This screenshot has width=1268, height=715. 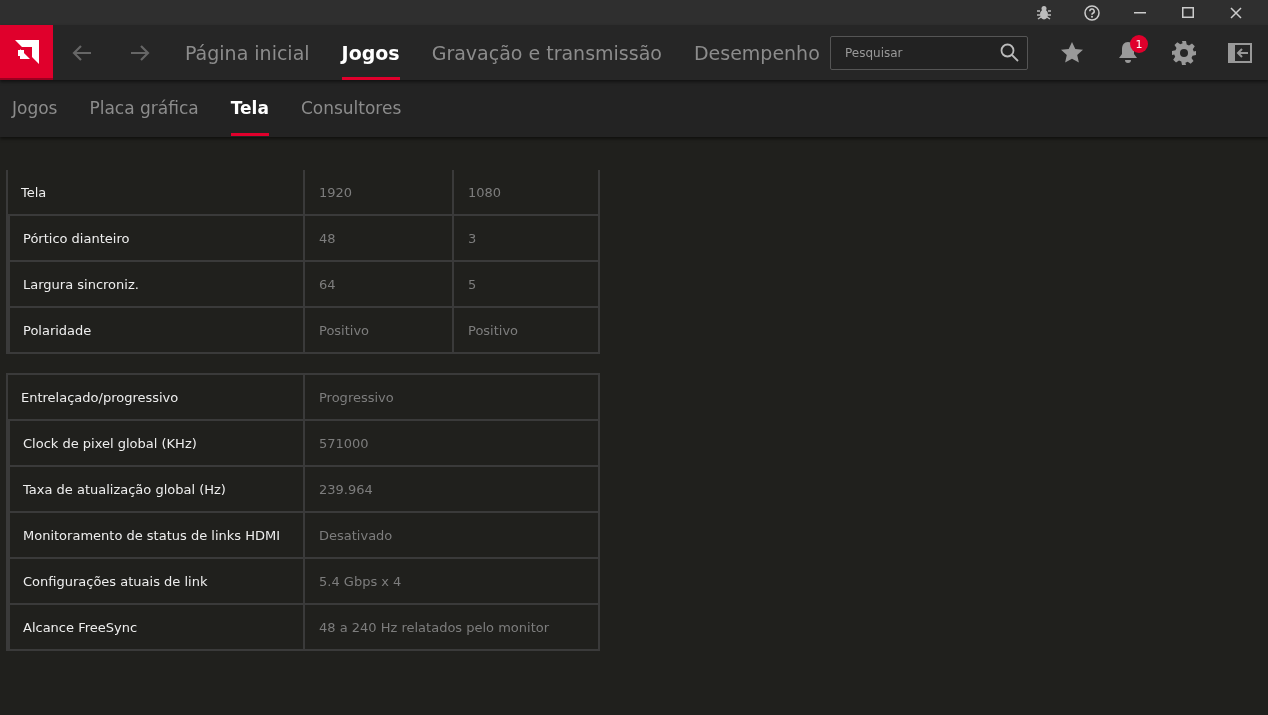 What do you see at coordinates (247, 52) in the screenshot?
I see `nav-tab: Página inicial` at bounding box center [247, 52].